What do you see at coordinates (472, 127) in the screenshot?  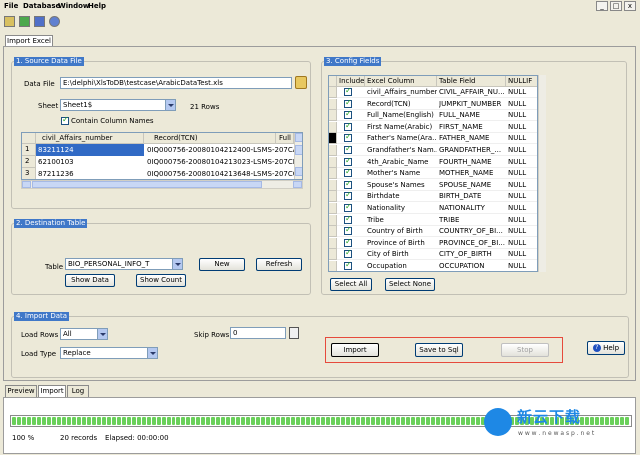 I see `table-field-cell: FIRST_NAME` at bounding box center [472, 127].